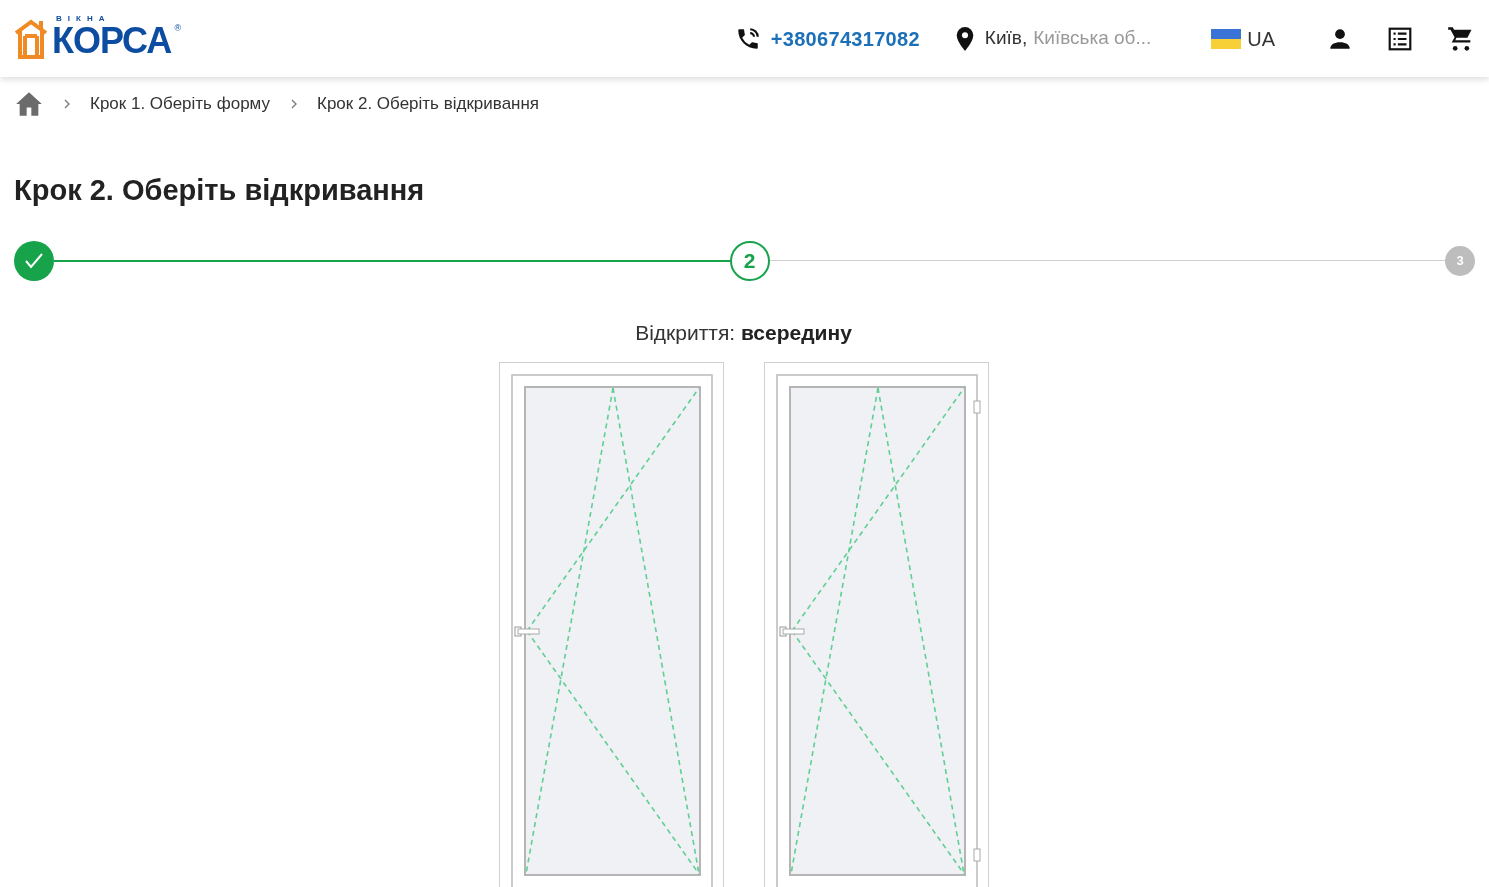 This screenshot has height=887, width=1489. I want to click on home-icon, so click(29, 104).